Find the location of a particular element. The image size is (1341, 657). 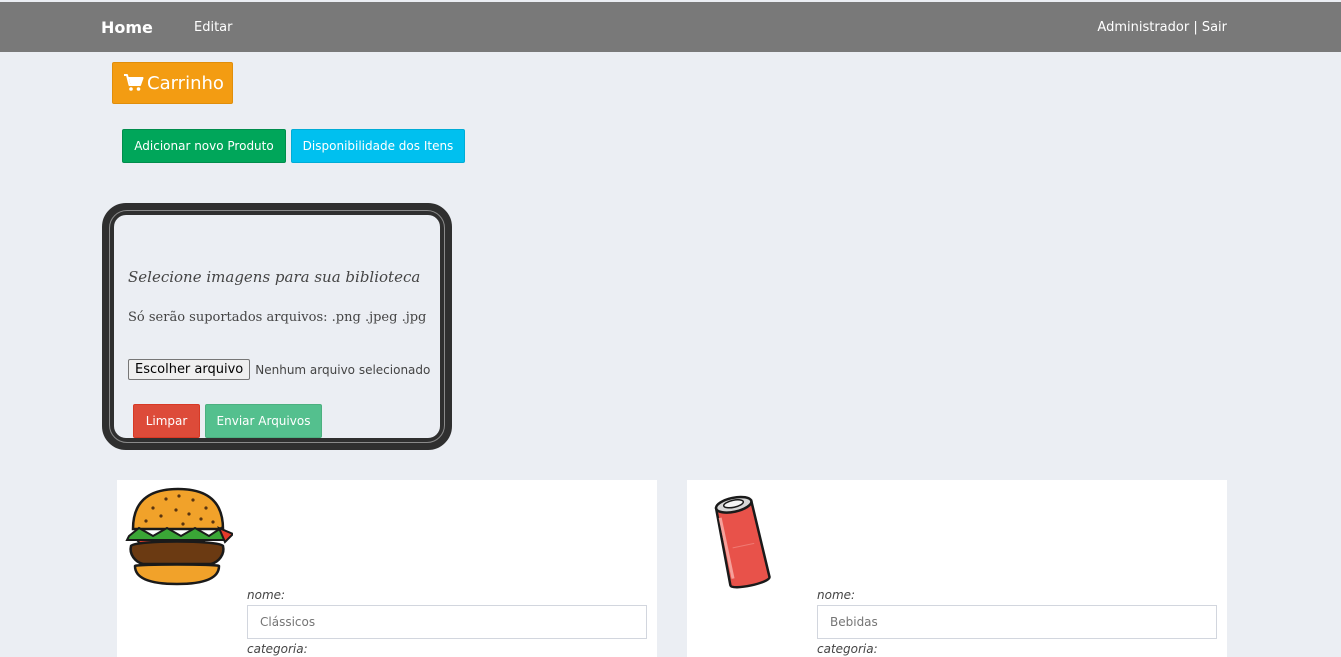

send-files-button: Enviar Arquivos is located at coordinates (263, 421).